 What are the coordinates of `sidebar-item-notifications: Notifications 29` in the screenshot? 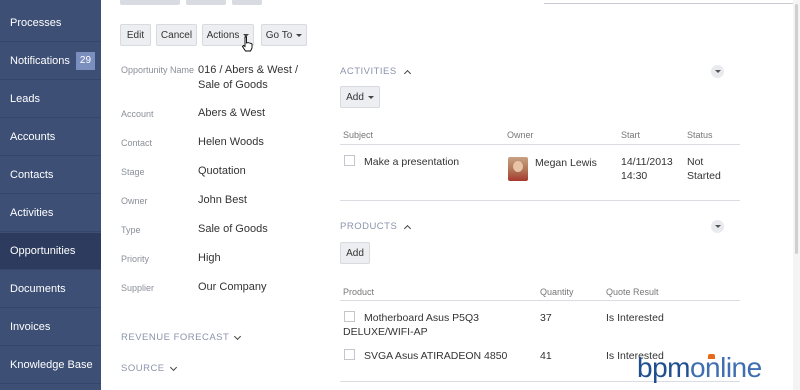 It's located at (50, 61).